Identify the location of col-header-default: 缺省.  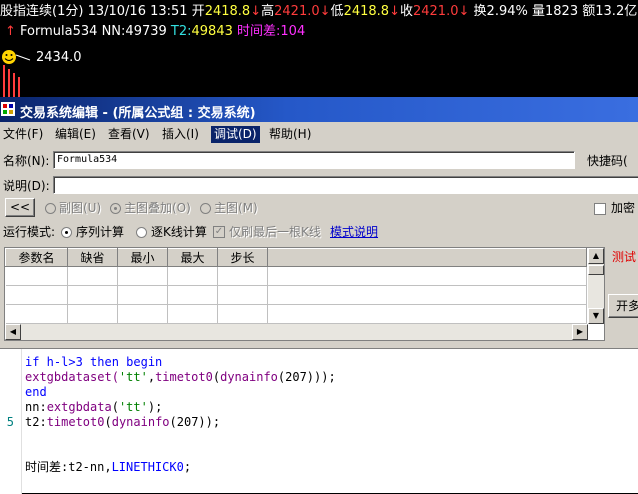
(92, 257).